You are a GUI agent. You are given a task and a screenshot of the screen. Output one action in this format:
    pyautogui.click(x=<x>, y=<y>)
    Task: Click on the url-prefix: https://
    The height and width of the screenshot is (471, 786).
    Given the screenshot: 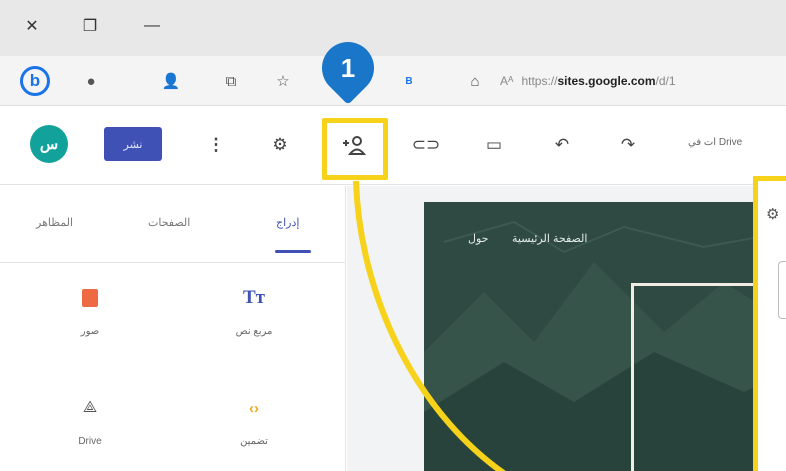 What is the action you would take?
    pyautogui.click(x=539, y=81)
    